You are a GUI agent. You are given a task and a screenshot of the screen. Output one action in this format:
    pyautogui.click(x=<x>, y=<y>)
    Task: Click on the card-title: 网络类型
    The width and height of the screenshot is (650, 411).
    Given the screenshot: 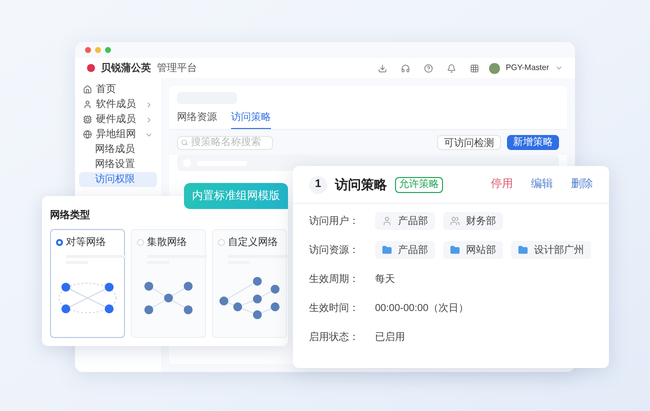 What is the action you would take?
    pyautogui.click(x=70, y=215)
    